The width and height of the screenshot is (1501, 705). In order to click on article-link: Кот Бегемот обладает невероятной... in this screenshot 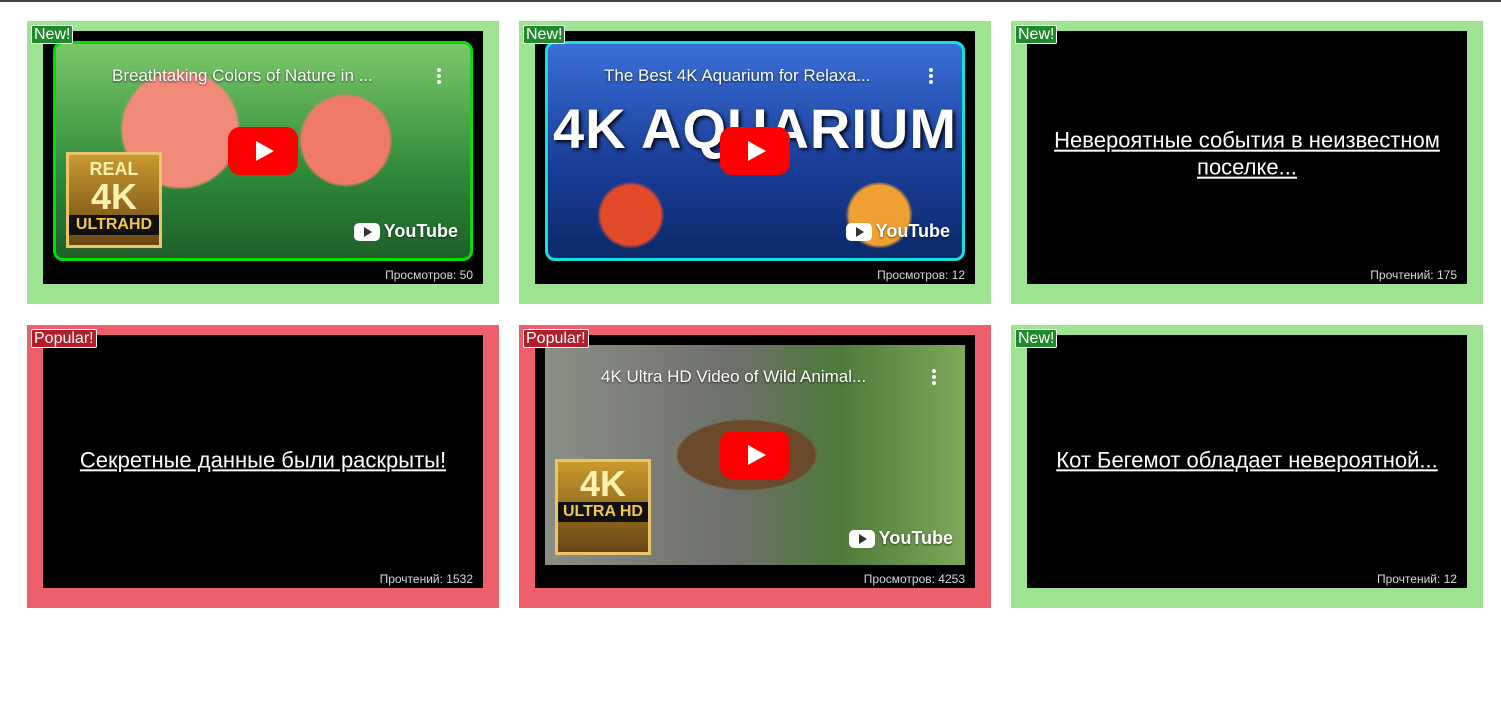, I will do `click(1247, 459)`.